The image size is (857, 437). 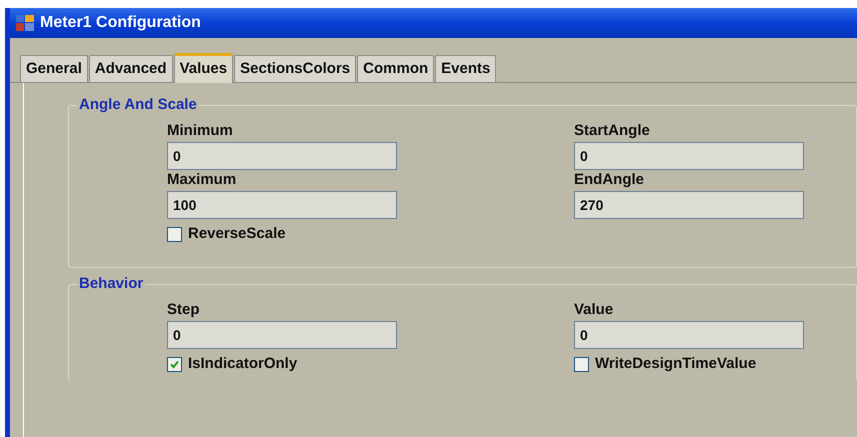 What do you see at coordinates (138, 105) in the screenshot?
I see `group-title: Angle And Scale` at bounding box center [138, 105].